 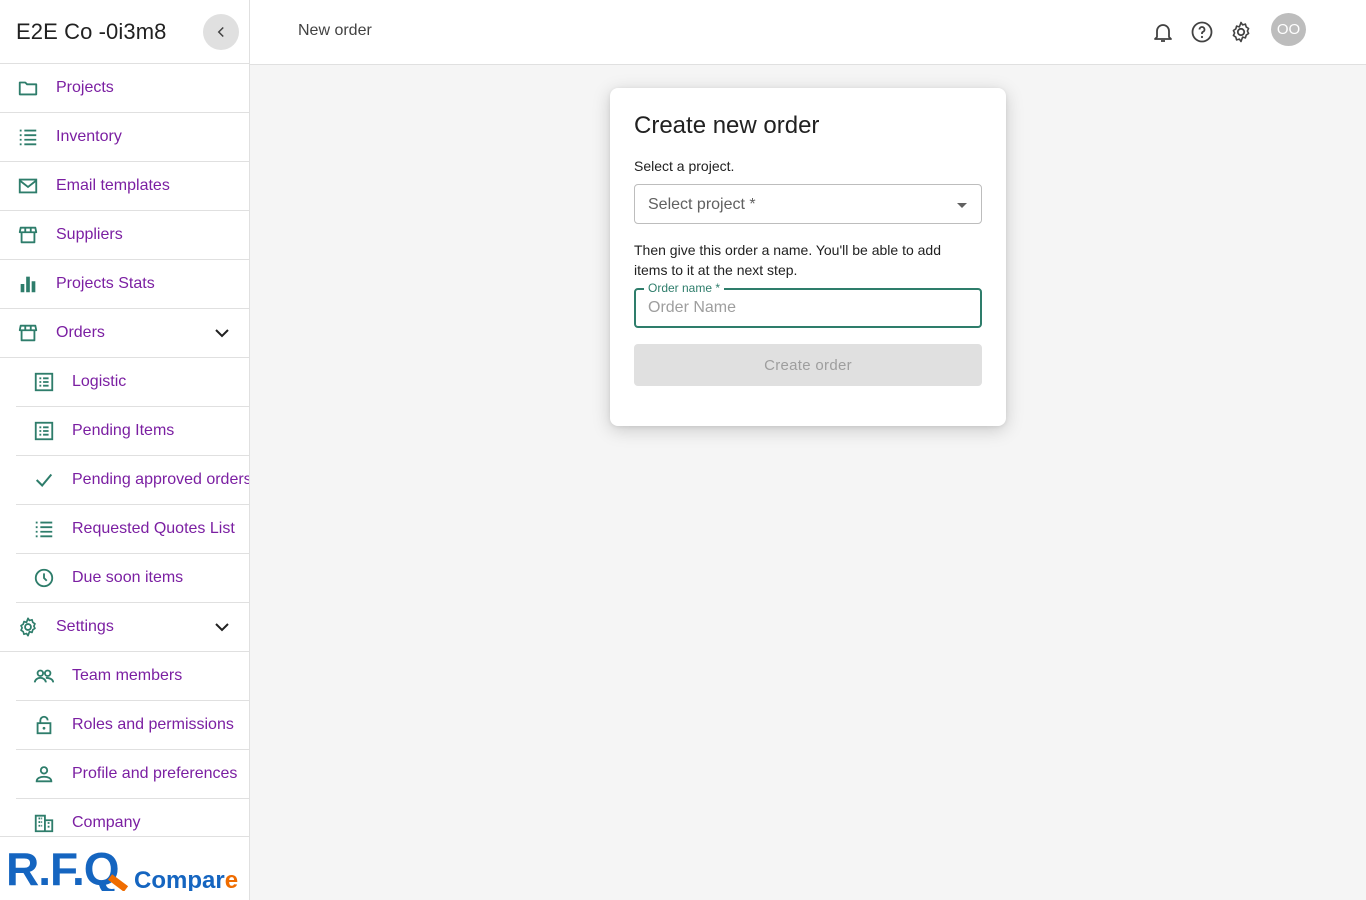 I want to click on svg-text: Compare, so click(x=186, y=879).